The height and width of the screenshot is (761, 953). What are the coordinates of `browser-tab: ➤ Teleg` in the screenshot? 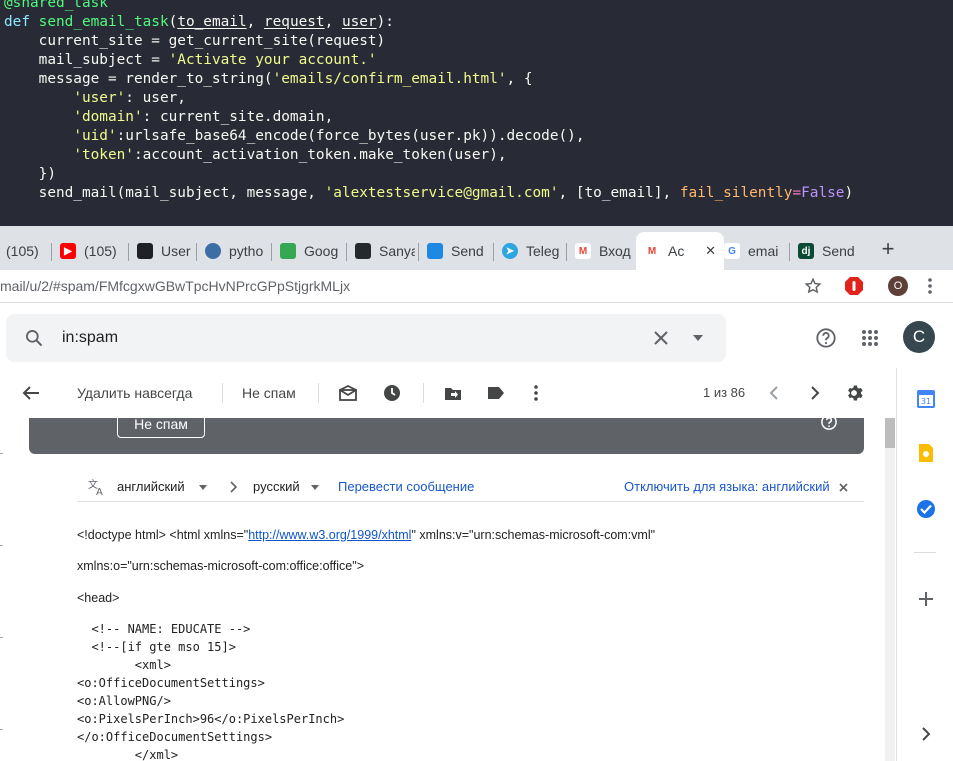 It's located at (532, 251).